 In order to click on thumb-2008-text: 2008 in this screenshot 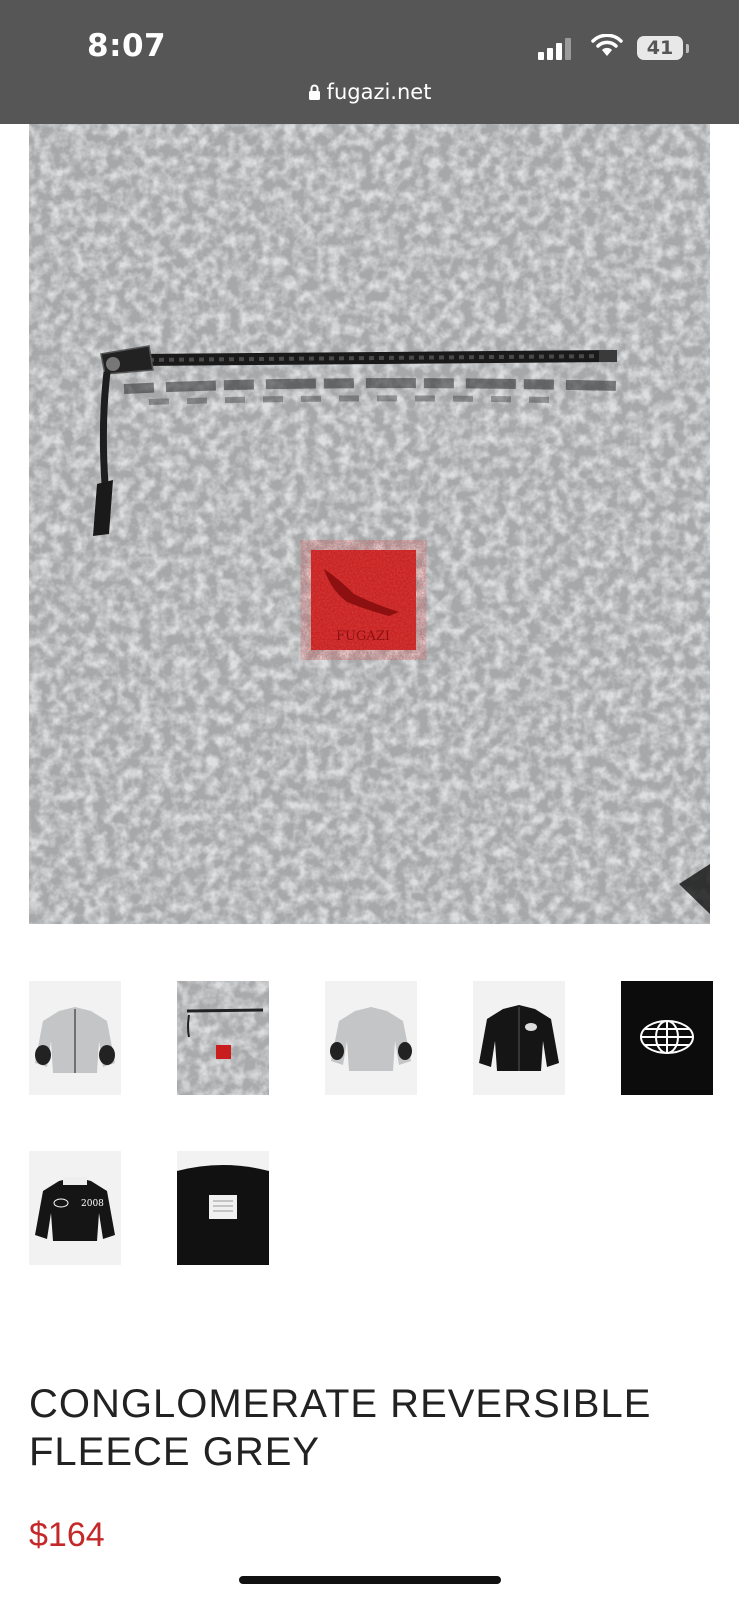, I will do `click(92, 1204)`.